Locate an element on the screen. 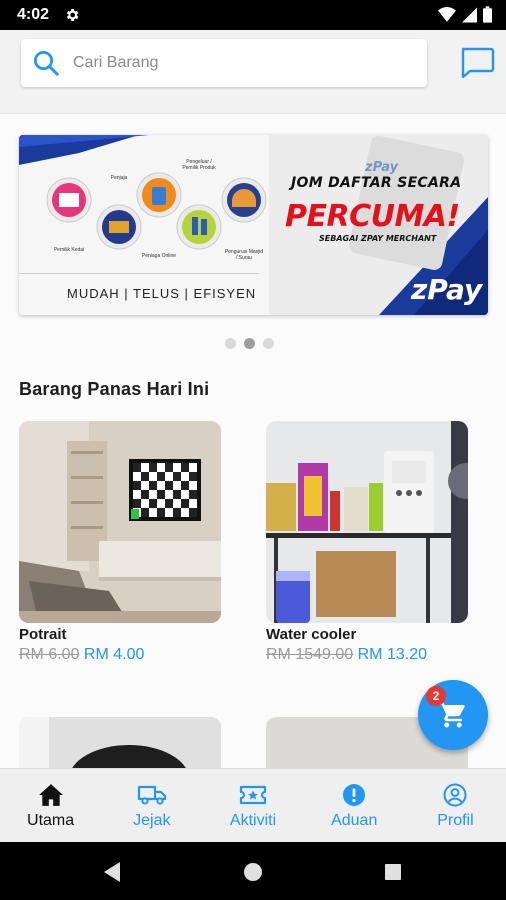  product-new-price: RM 4.00 is located at coordinates (114, 654).